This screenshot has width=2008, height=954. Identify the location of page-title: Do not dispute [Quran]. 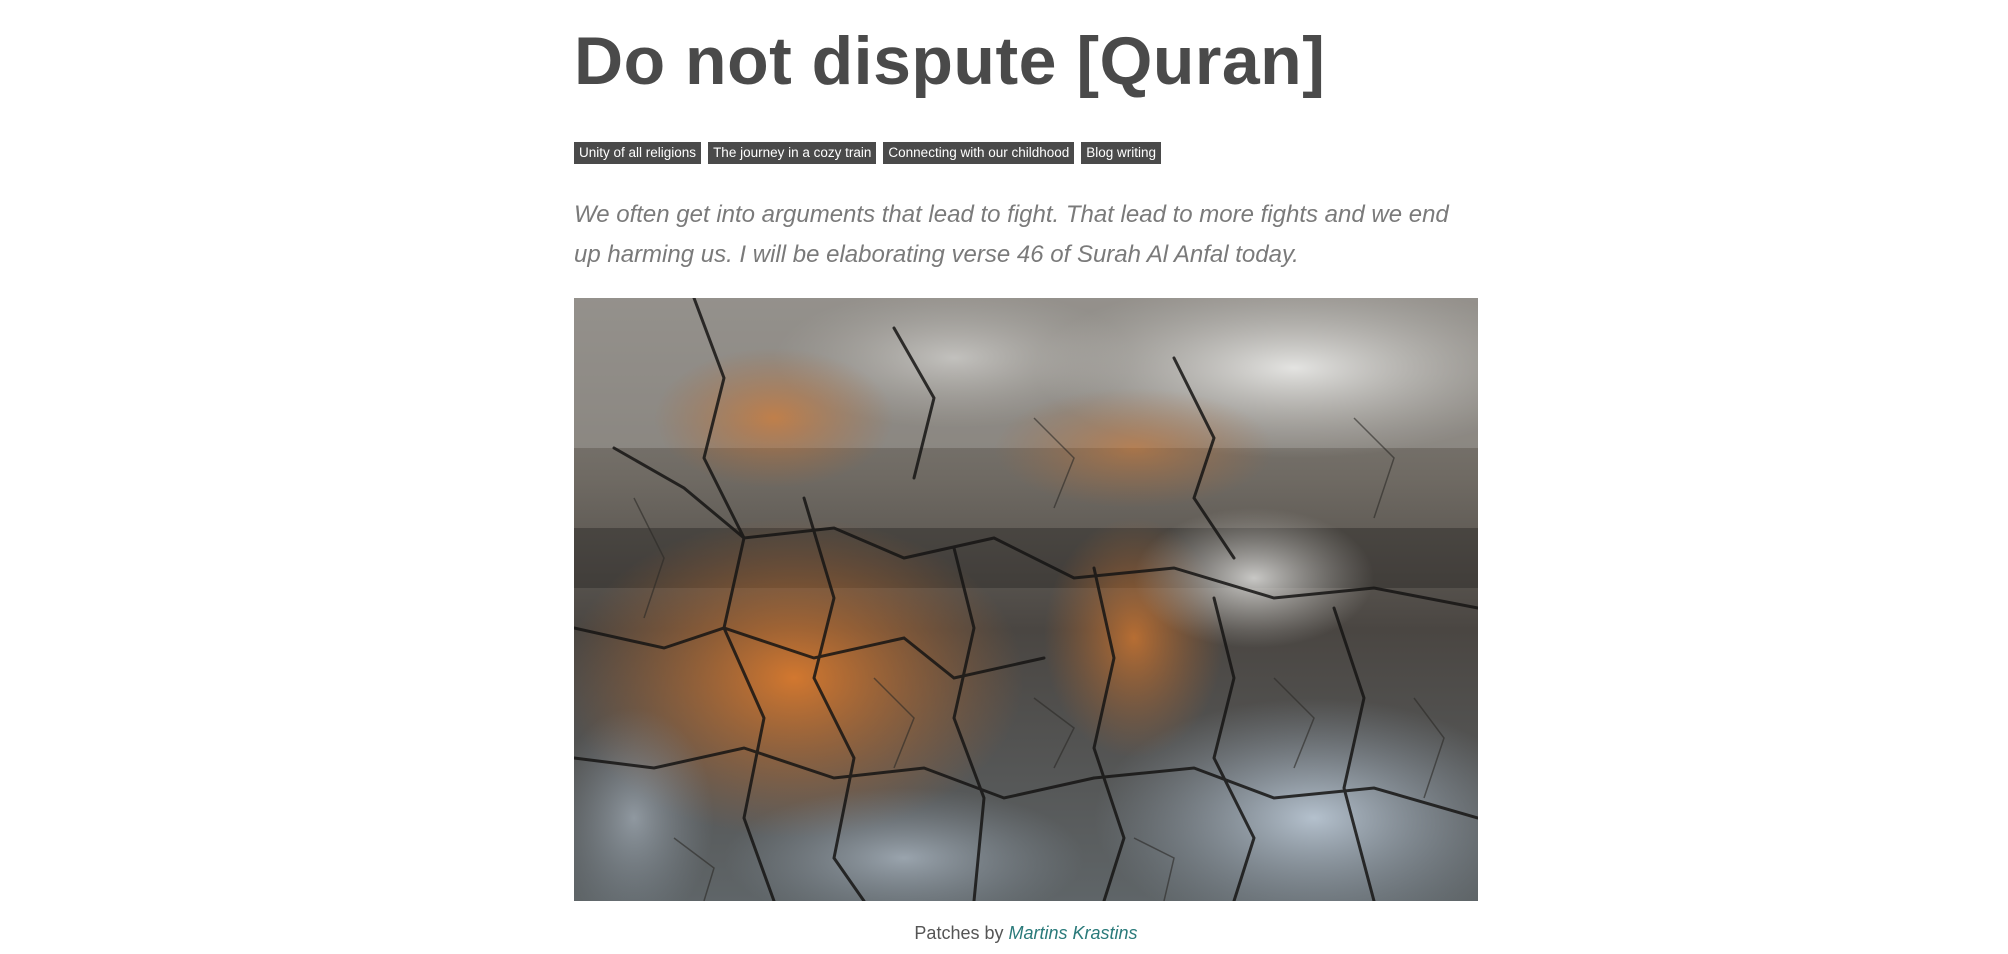
(950, 61).